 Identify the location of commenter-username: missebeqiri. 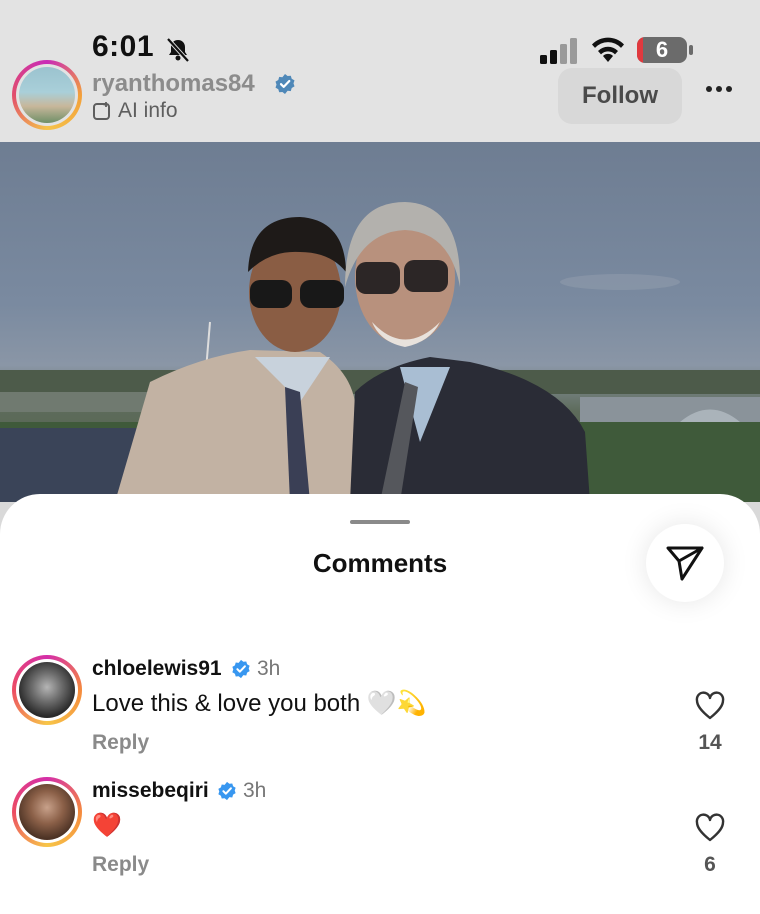
(150, 791).